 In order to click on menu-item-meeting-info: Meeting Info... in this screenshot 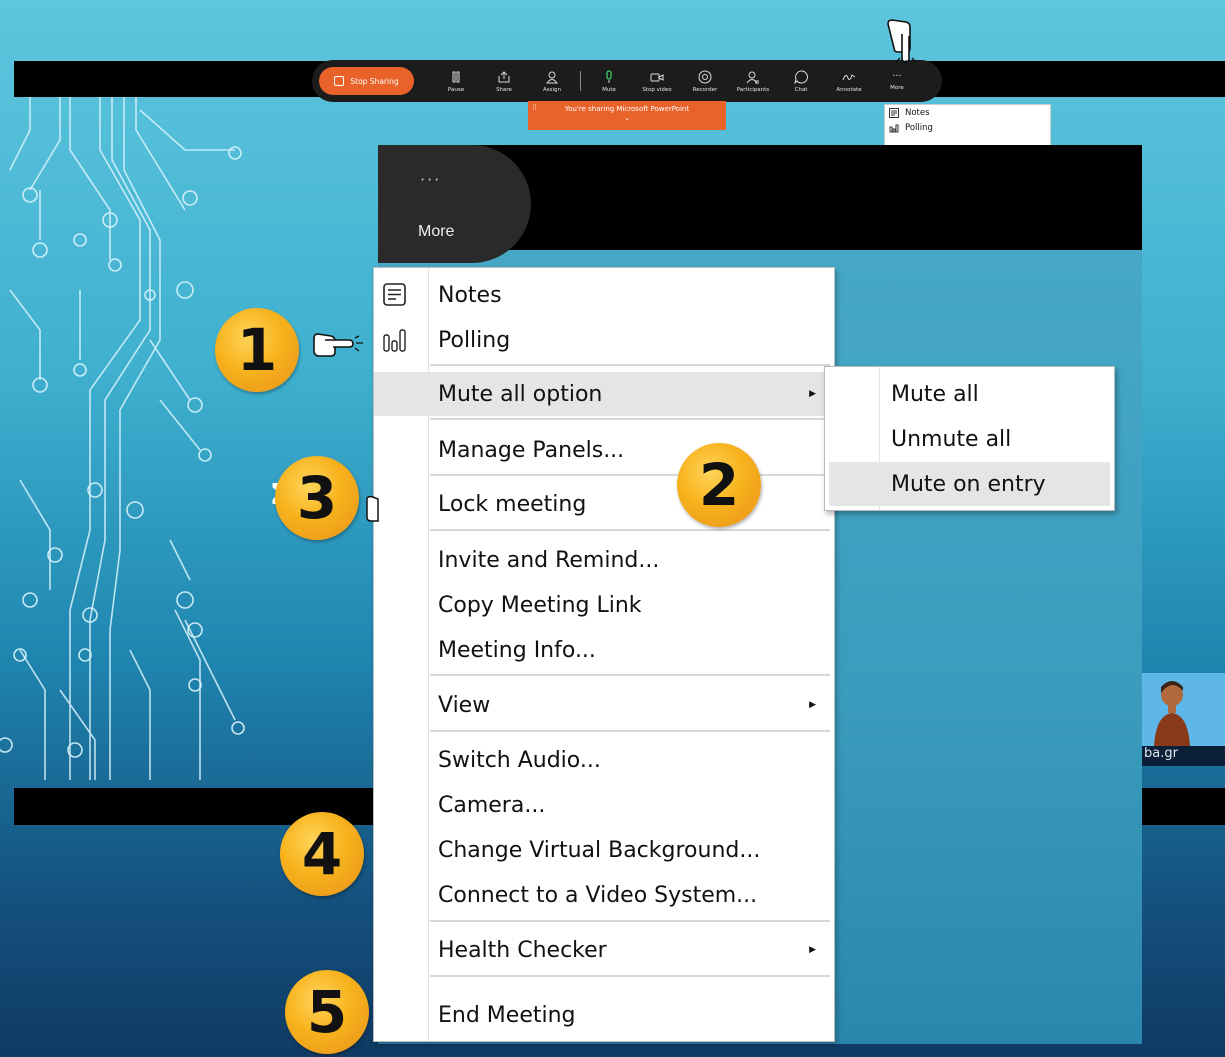, I will do `click(604, 650)`.